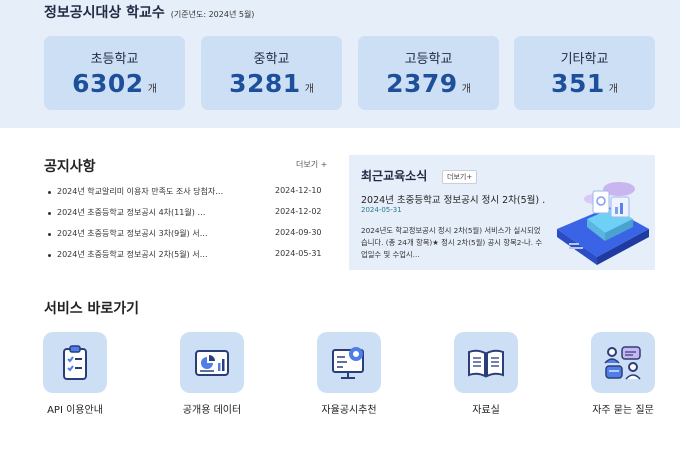 The image size is (680, 450). Describe the element at coordinates (212, 408) in the screenshot. I see `service-label: 공개용 데이터` at that location.